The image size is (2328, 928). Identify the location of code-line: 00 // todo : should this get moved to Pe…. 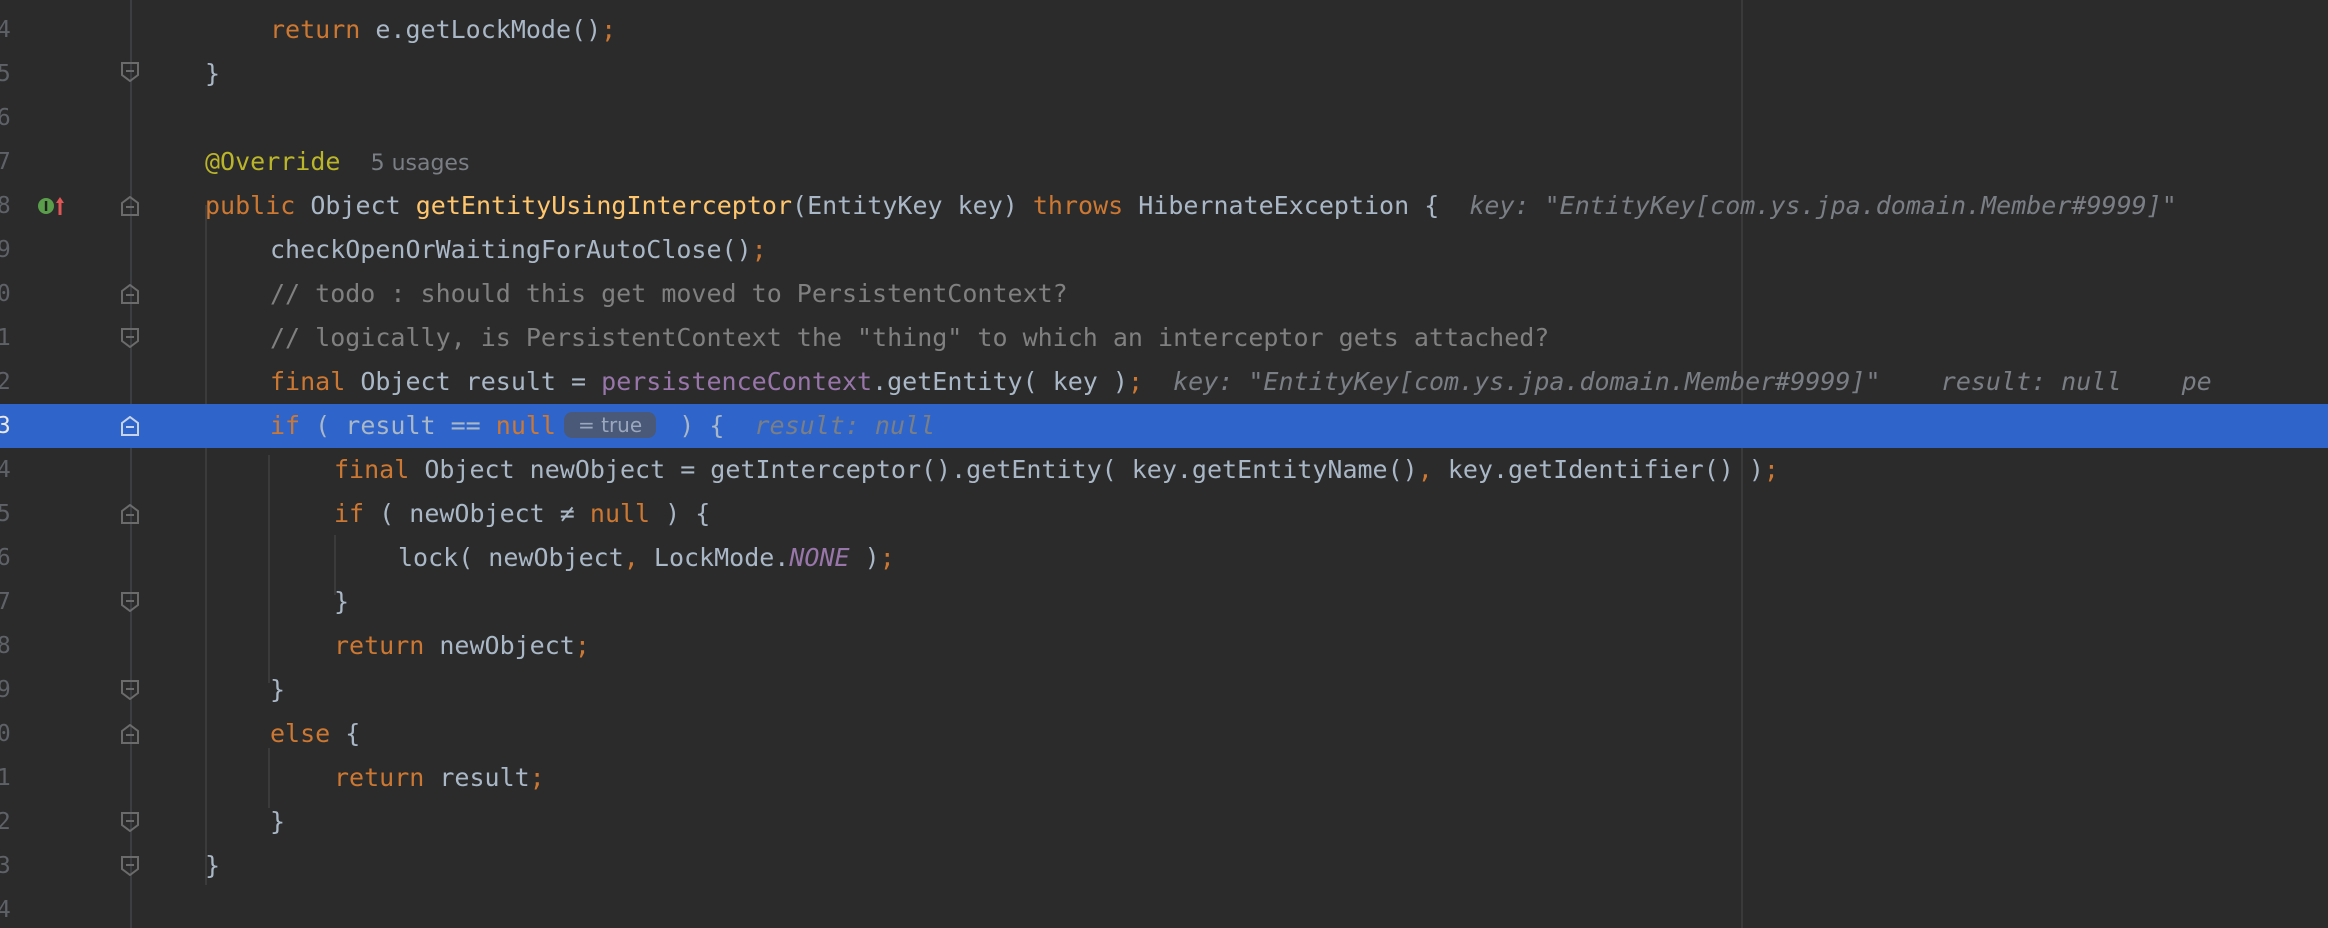
(1164, 294).